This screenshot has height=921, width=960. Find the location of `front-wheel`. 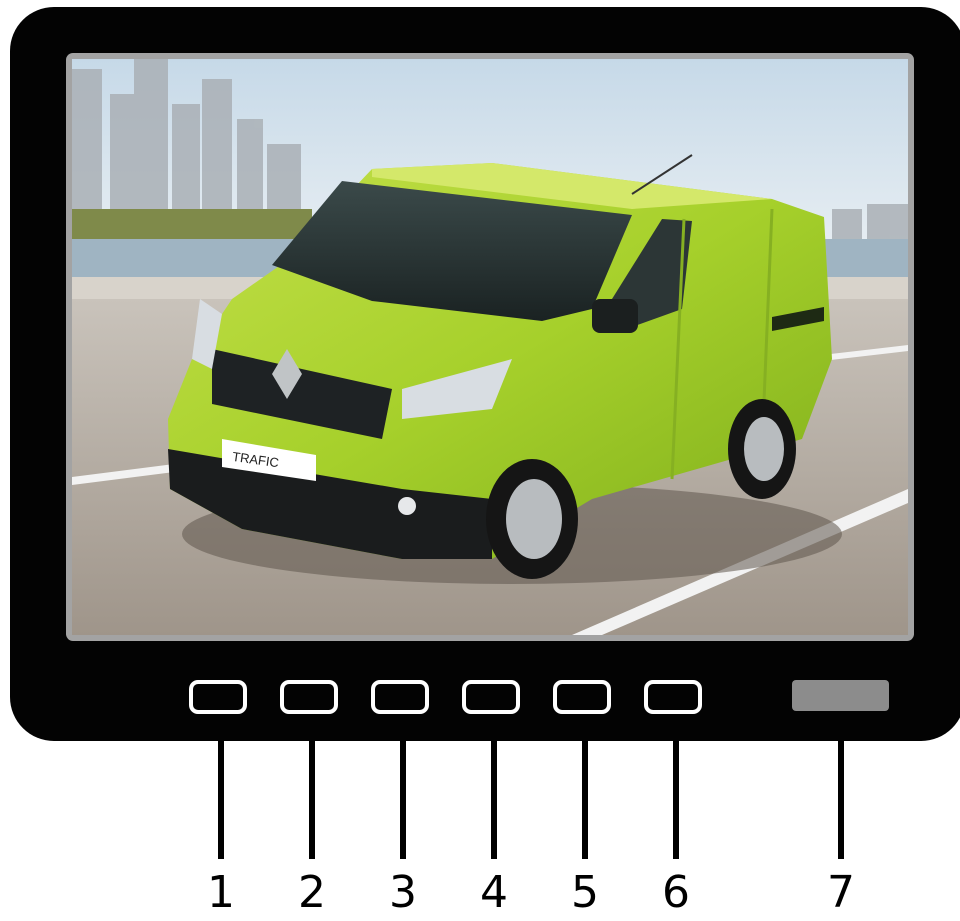

front-wheel is located at coordinates (532, 519).